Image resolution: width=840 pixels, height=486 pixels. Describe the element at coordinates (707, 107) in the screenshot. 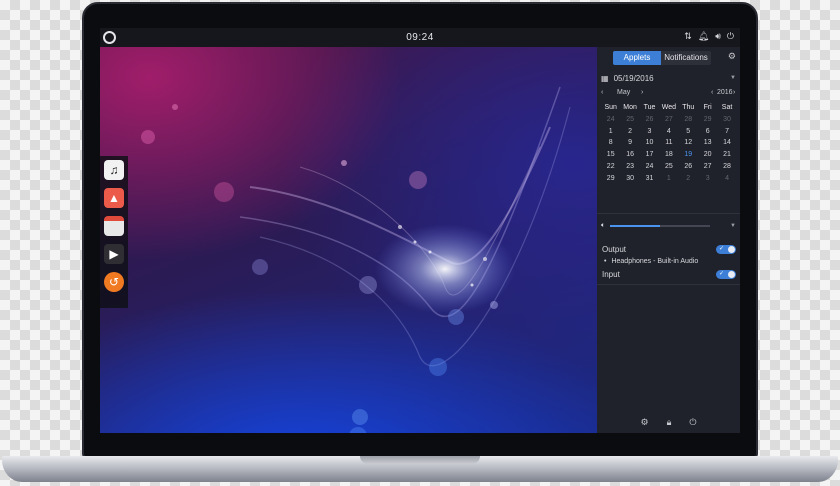

I see `weekday-label: Fri` at that location.